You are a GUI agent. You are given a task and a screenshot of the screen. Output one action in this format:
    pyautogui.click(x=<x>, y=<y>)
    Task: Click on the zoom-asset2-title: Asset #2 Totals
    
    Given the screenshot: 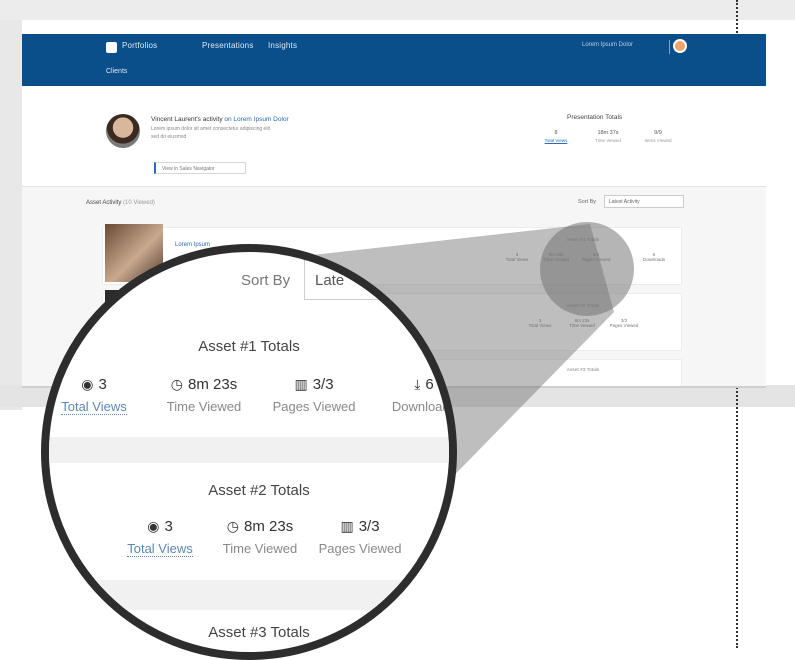 What is the action you would take?
    pyautogui.click(x=259, y=490)
    